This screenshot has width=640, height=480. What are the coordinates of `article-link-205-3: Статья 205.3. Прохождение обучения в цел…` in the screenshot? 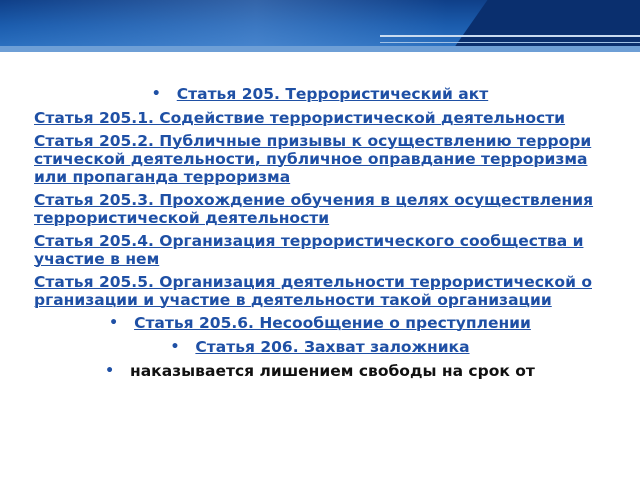 It's located at (320, 209).